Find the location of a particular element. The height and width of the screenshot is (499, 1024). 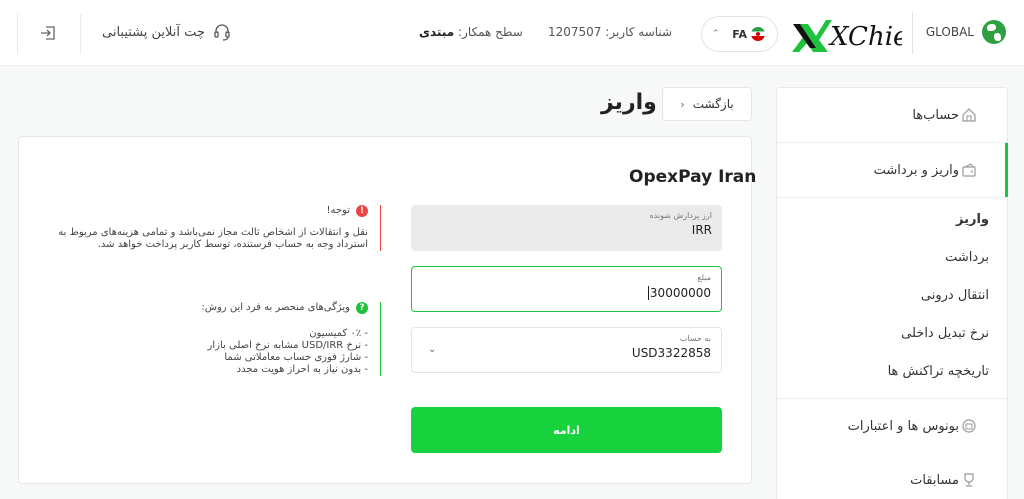

feature-item: - بدون نیاز به احراز هویت مجدد is located at coordinates (302, 369).